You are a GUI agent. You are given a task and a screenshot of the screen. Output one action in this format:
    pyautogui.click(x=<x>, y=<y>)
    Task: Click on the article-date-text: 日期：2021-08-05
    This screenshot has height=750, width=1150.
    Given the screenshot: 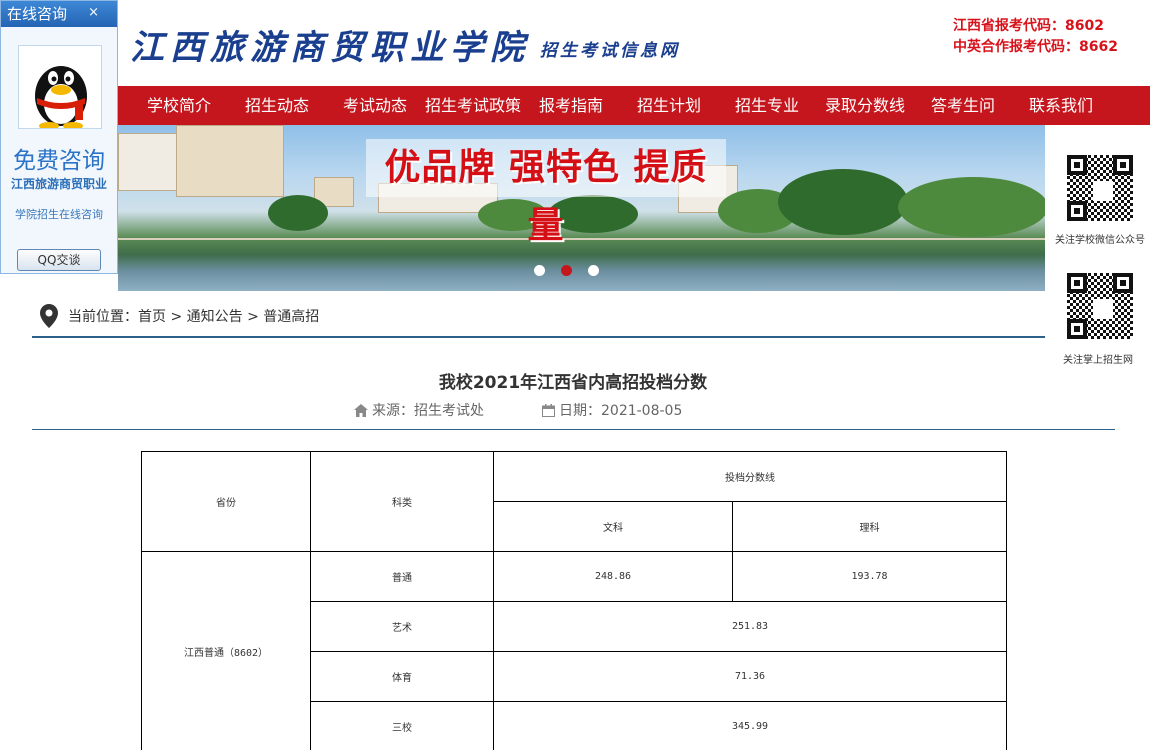 What is the action you would take?
    pyautogui.click(x=621, y=411)
    